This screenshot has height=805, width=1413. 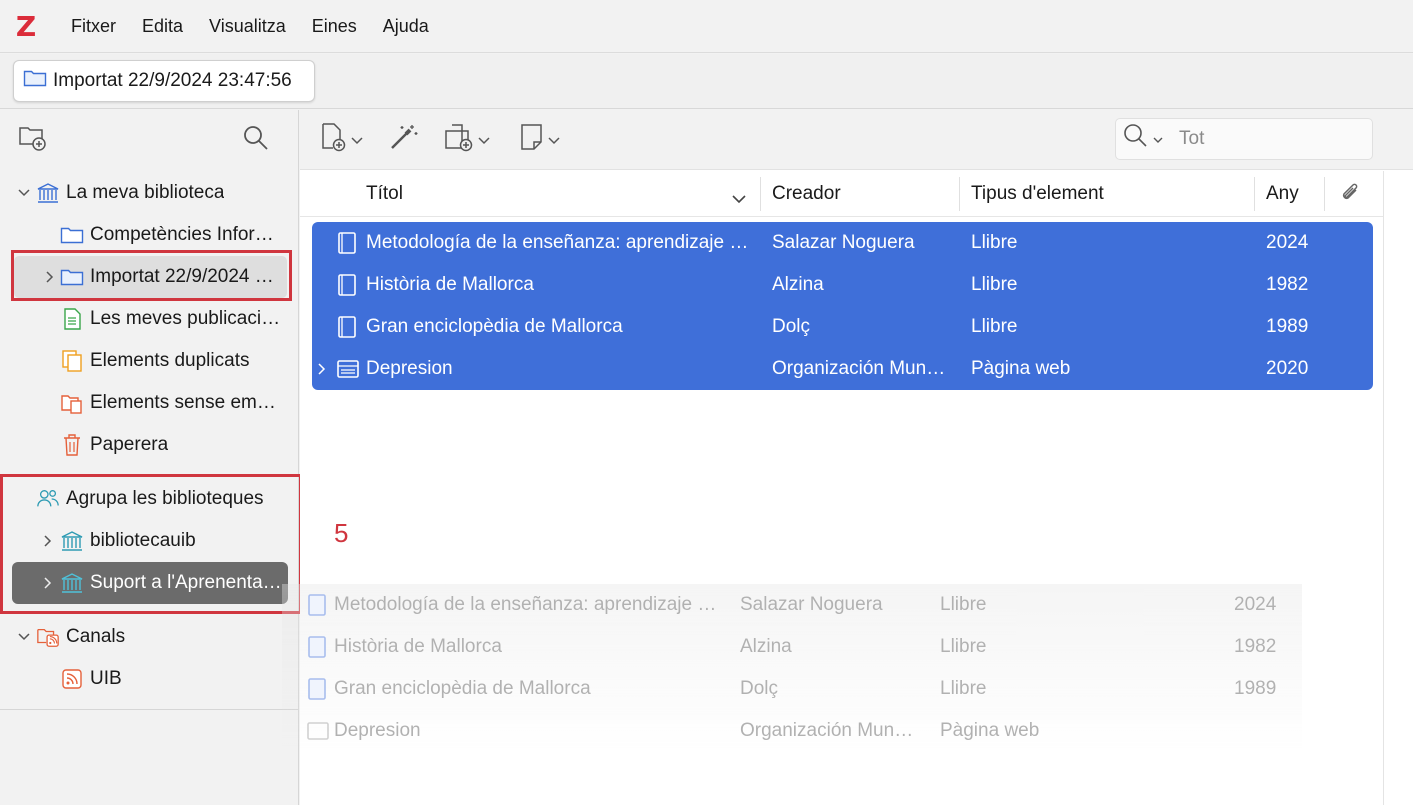 I want to click on tree-group-libraries-header: Agrupa les biblioteques, so click(x=149, y=499).